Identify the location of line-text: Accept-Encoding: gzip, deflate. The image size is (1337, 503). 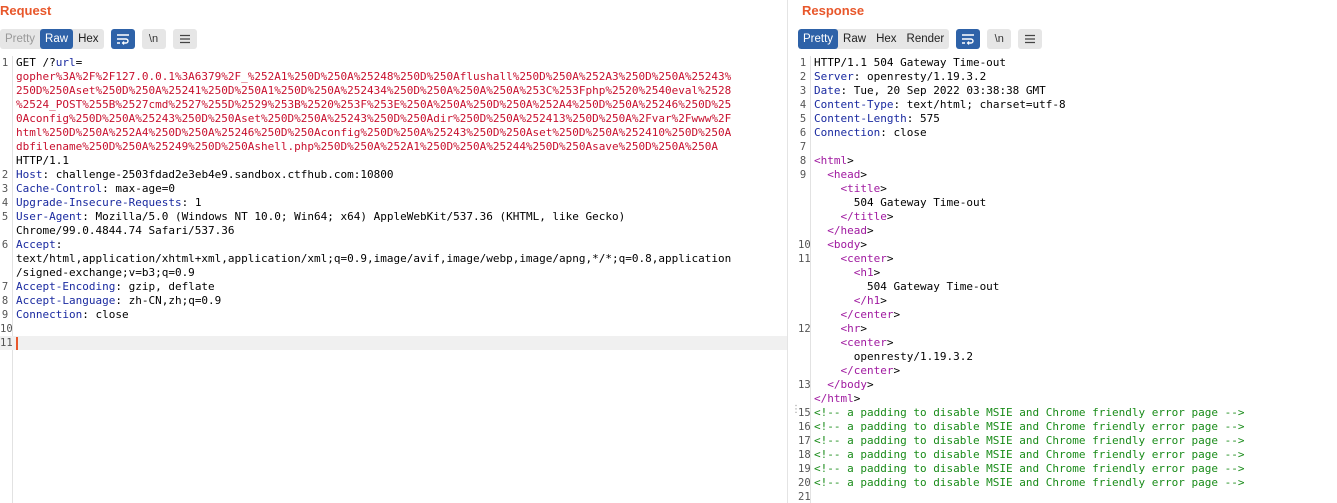
(401, 287).